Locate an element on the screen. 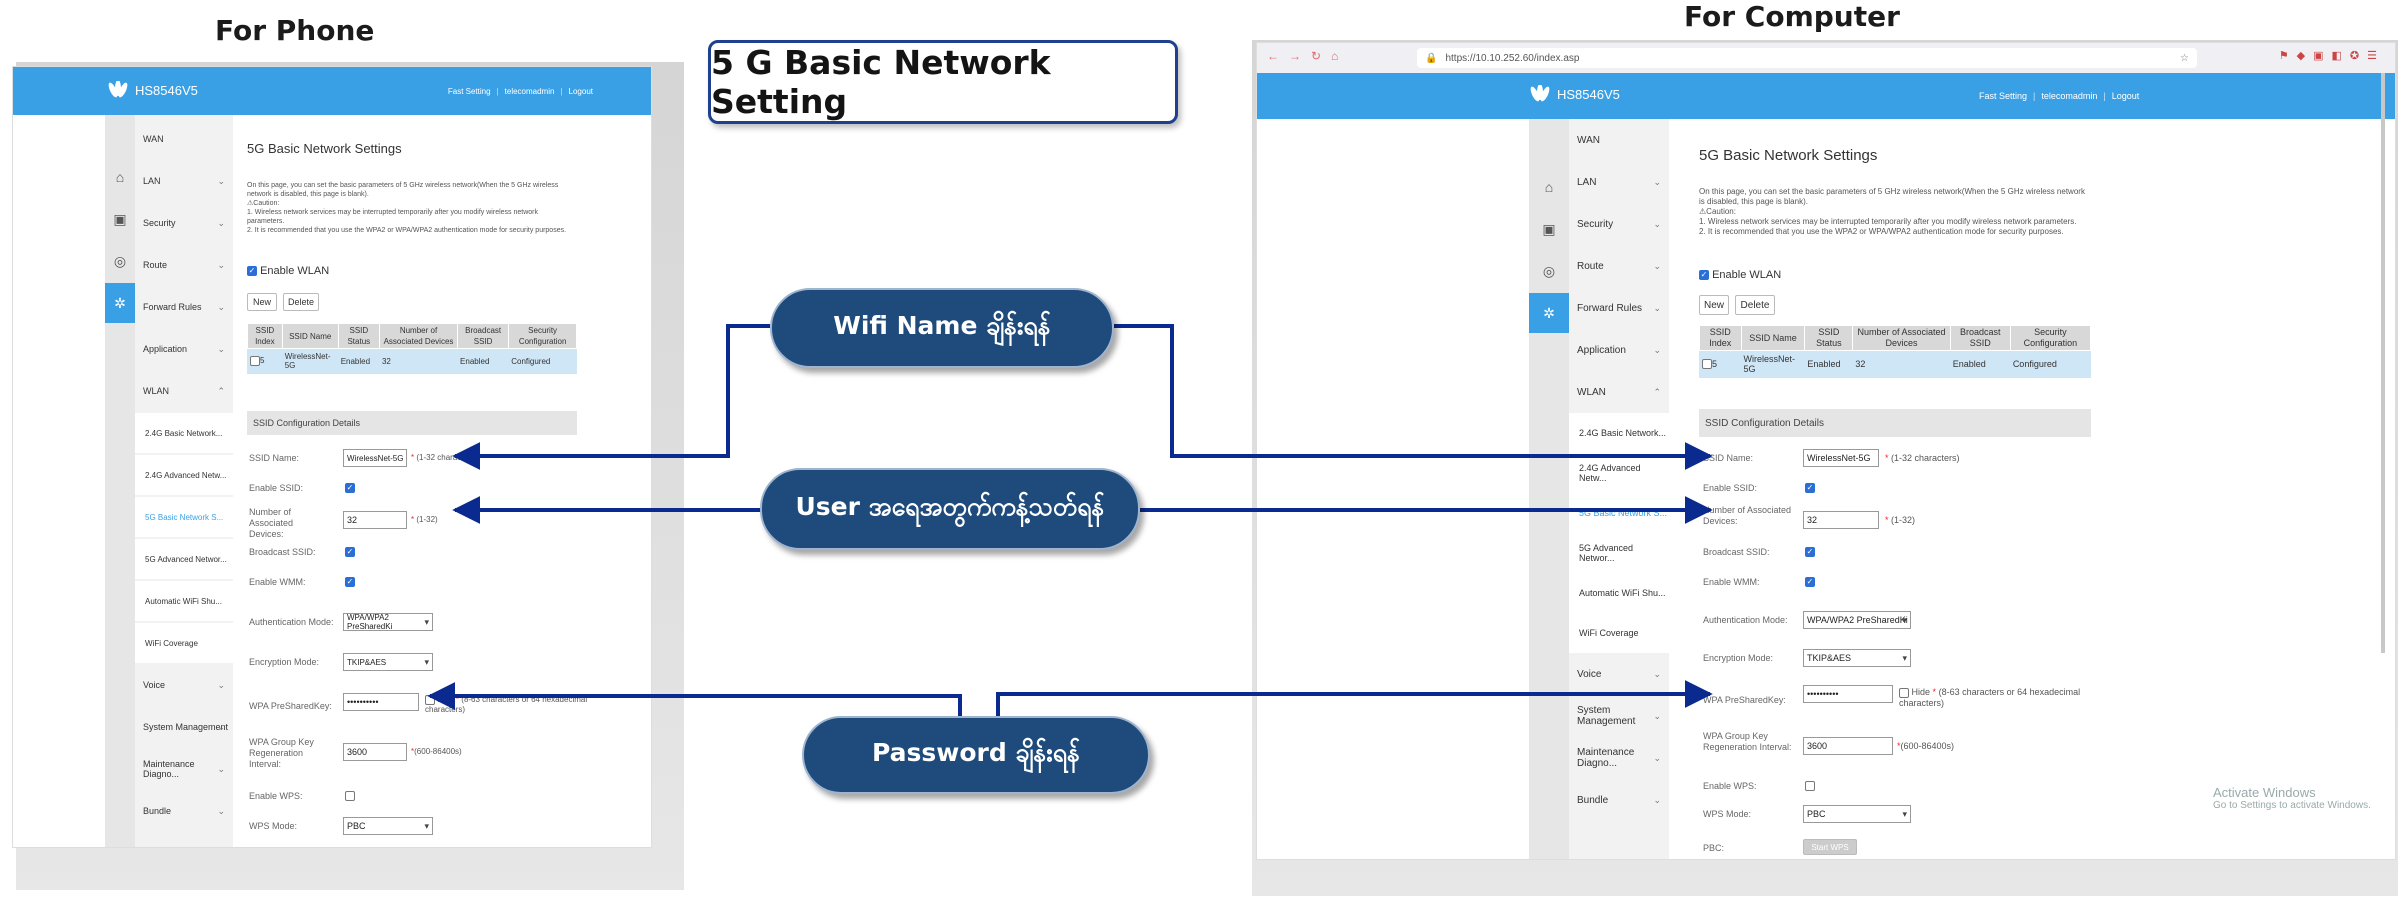  callout-wifi-name: Wifi Name ချိန်းရန် is located at coordinates (942, 328).